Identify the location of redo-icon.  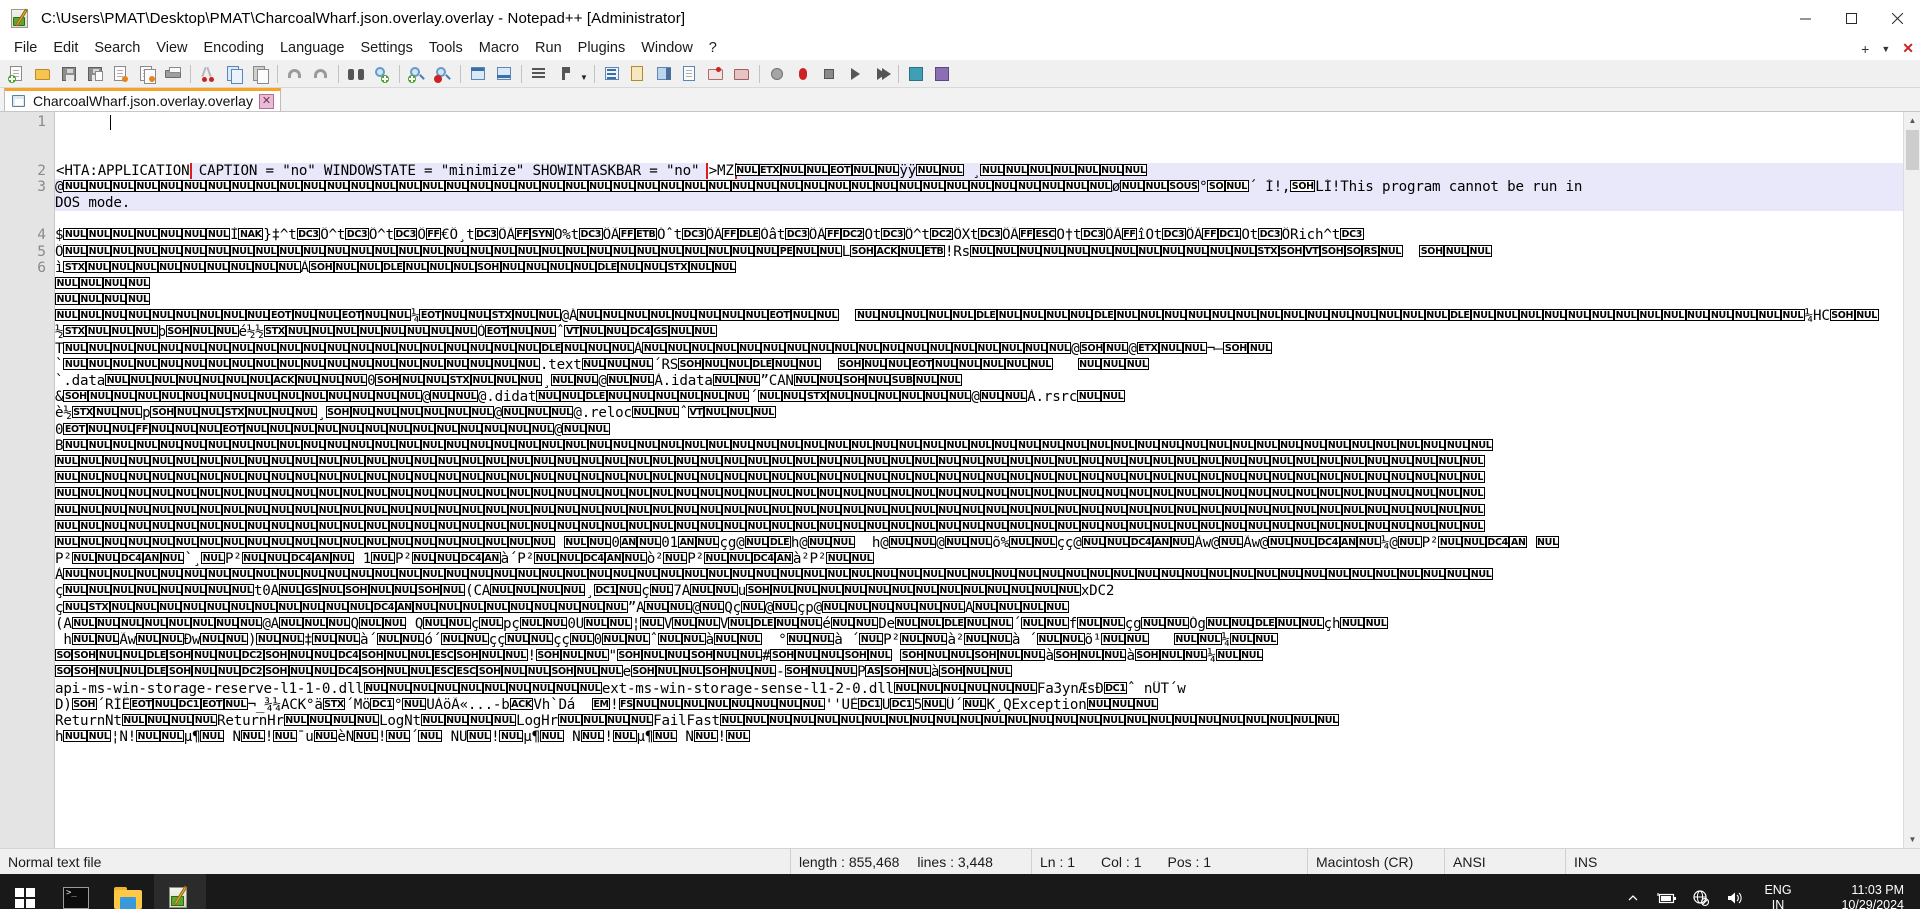
(321, 74).